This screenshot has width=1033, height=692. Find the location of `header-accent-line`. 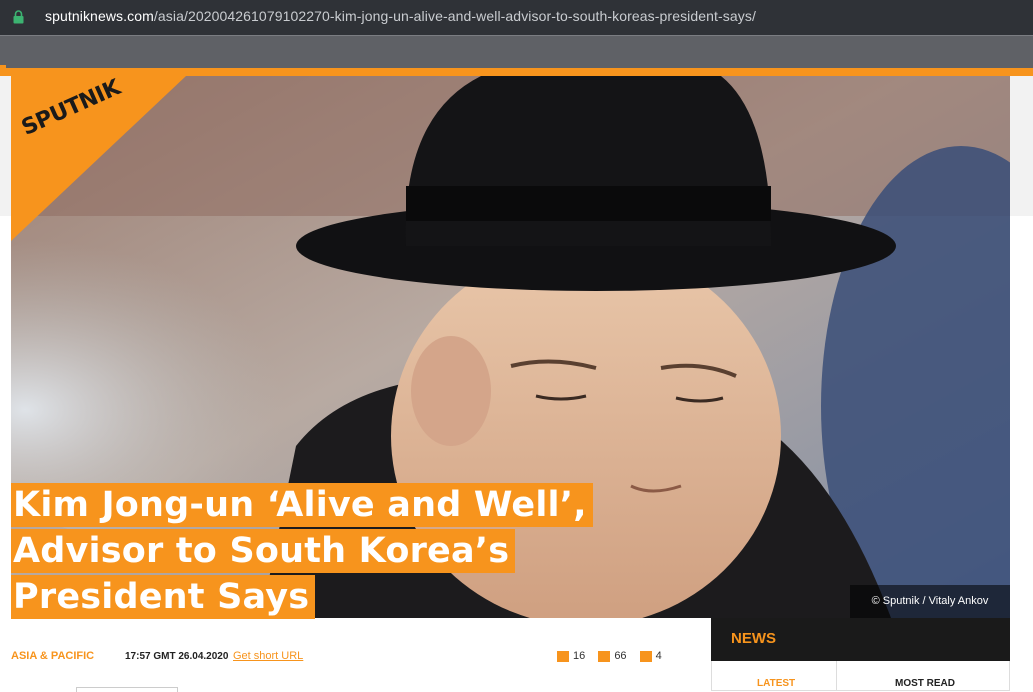

header-accent-line is located at coordinates (516, 72).